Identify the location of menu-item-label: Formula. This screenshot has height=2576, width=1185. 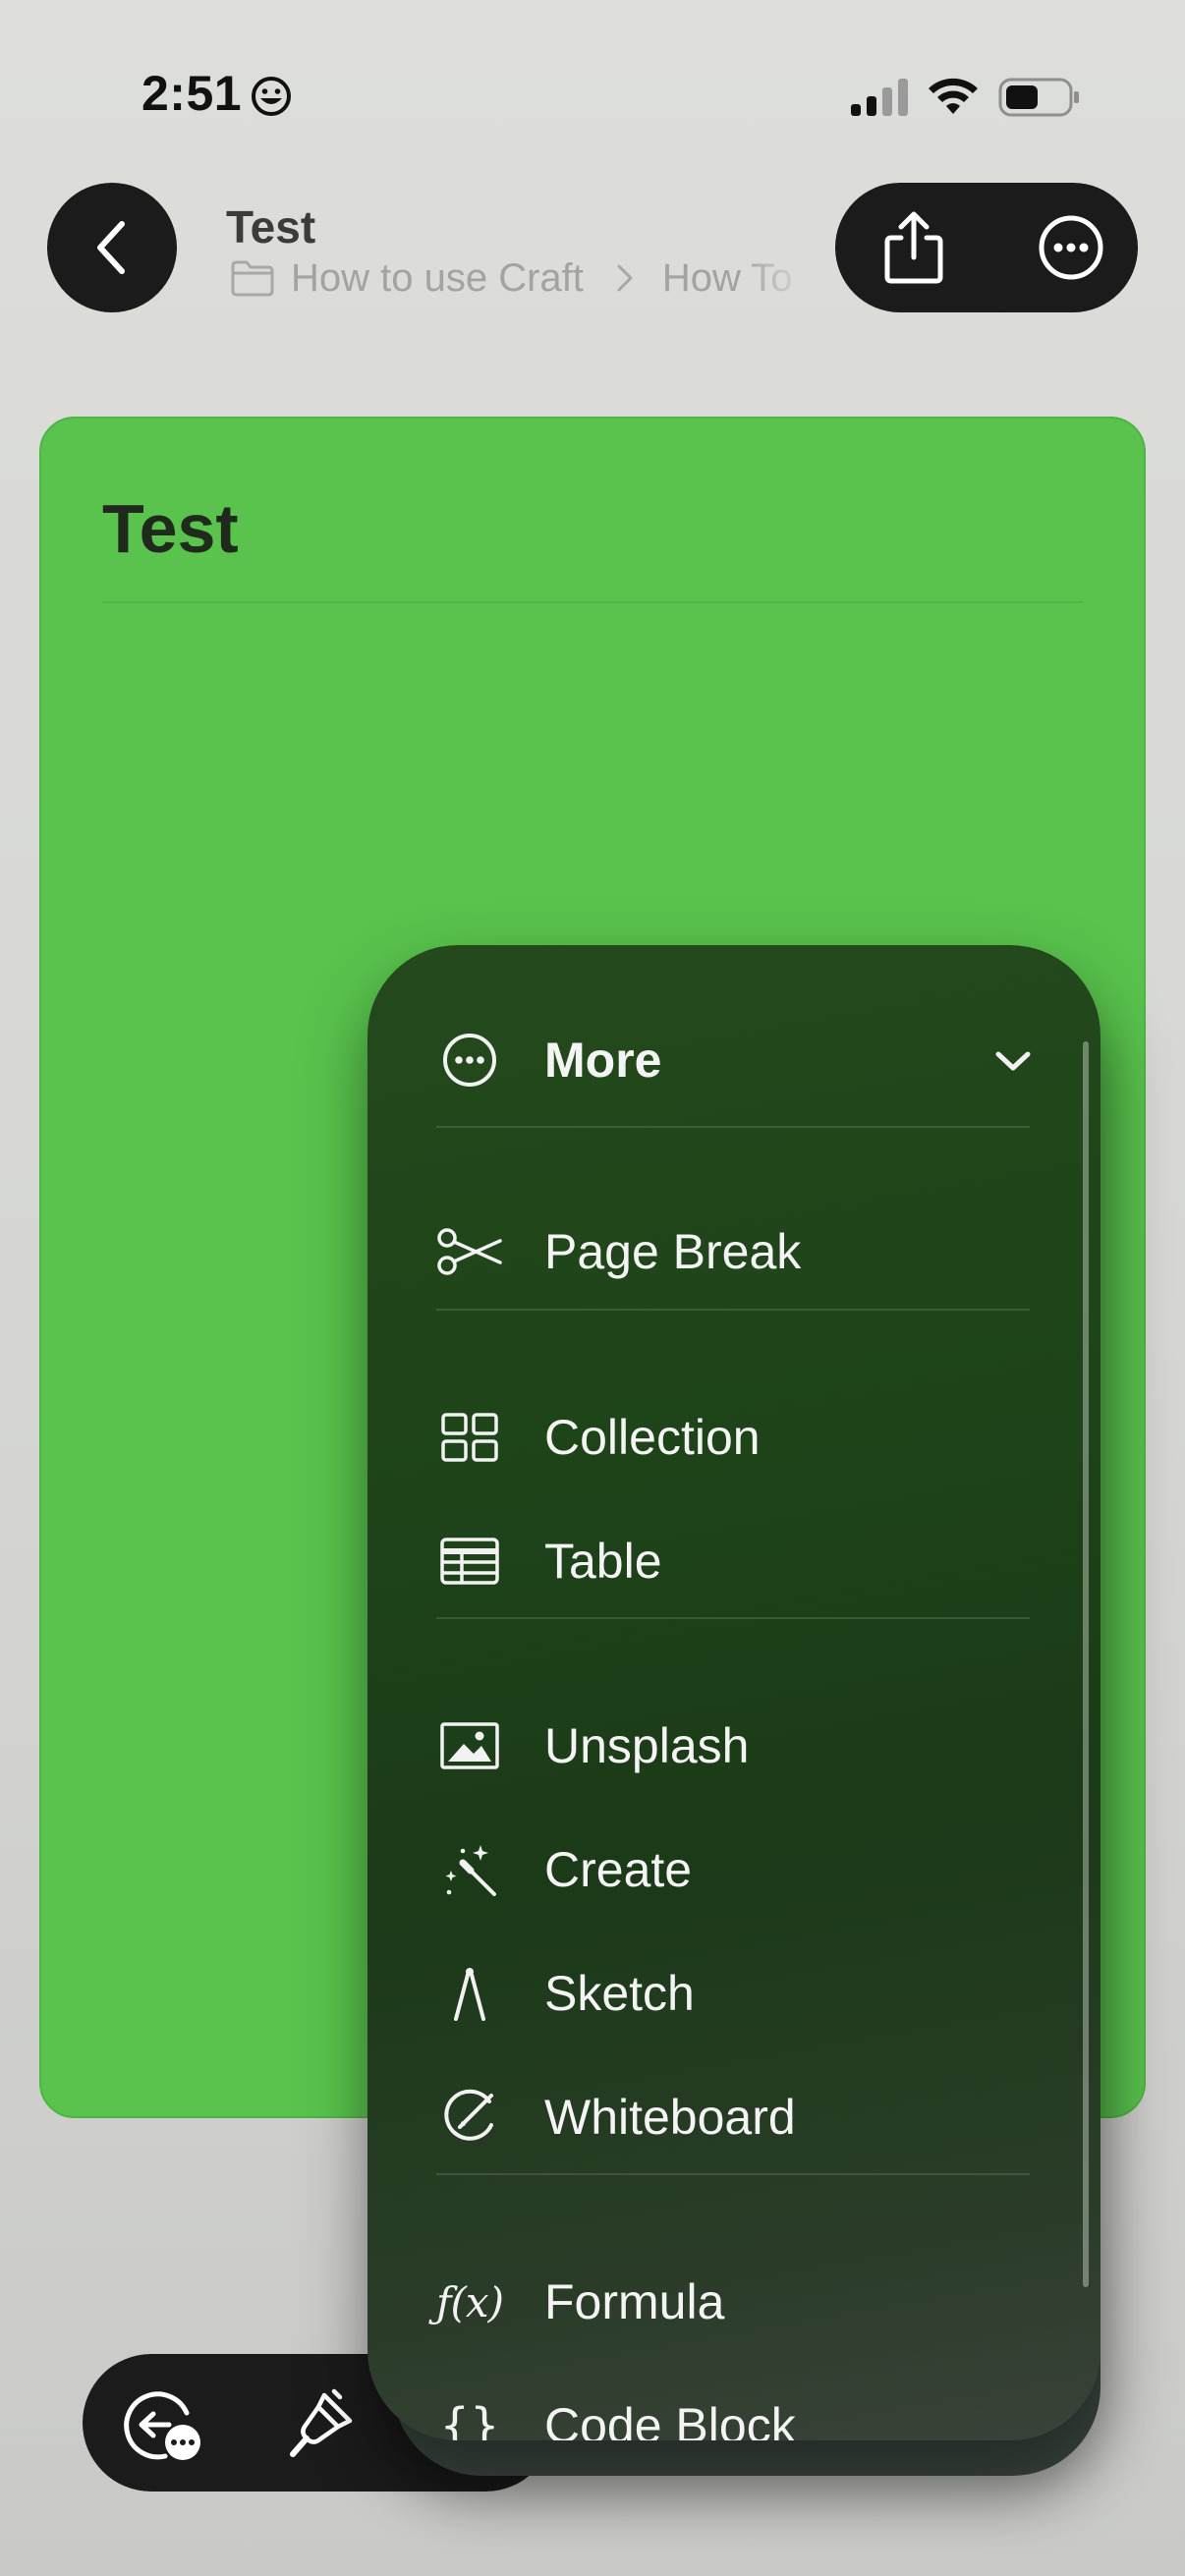
(635, 2301).